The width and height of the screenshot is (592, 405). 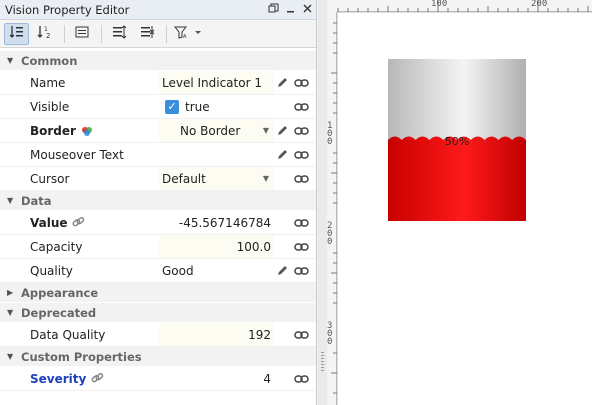 What do you see at coordinates (273, 10) in the screenshot?
I see `restore-icon` at bounding box center [273, 10].